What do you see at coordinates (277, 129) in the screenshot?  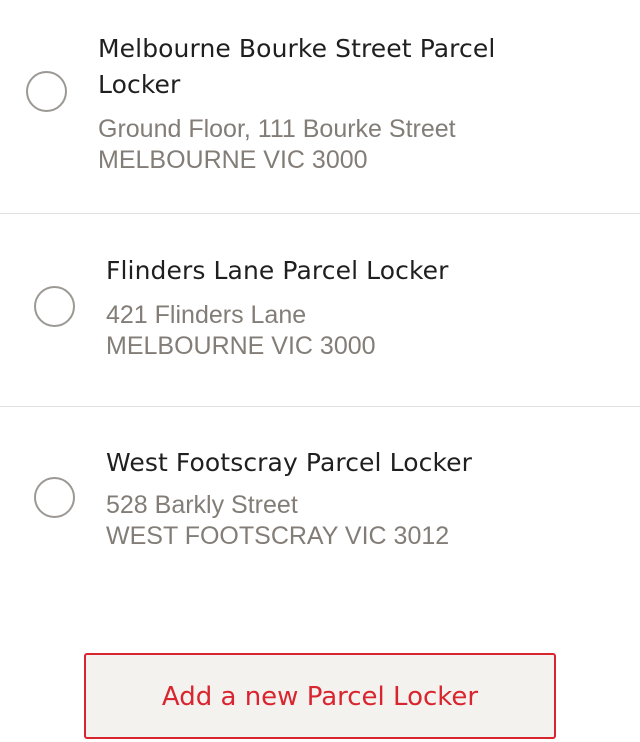 I see `locker-address-line: Ground Floor, 111 Bourke Street` at bounding box center [277, 129].